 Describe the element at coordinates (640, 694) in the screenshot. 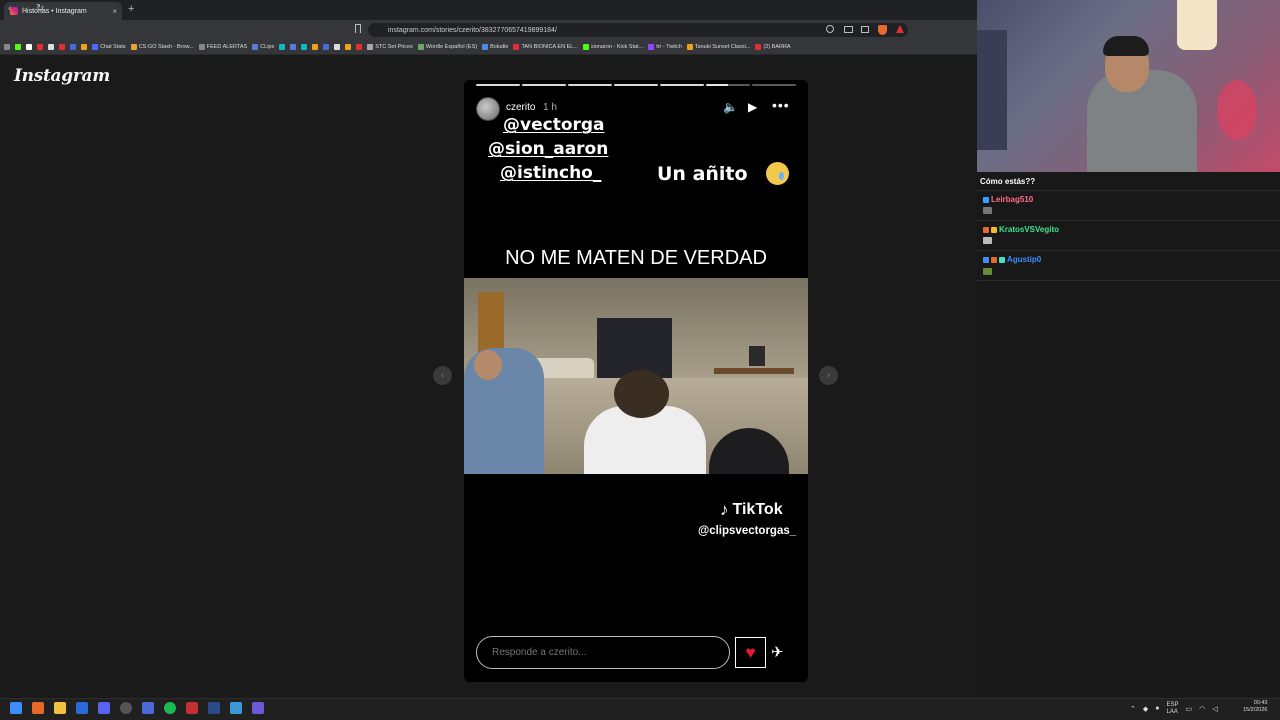

I see `page-scrollbar` at that location.